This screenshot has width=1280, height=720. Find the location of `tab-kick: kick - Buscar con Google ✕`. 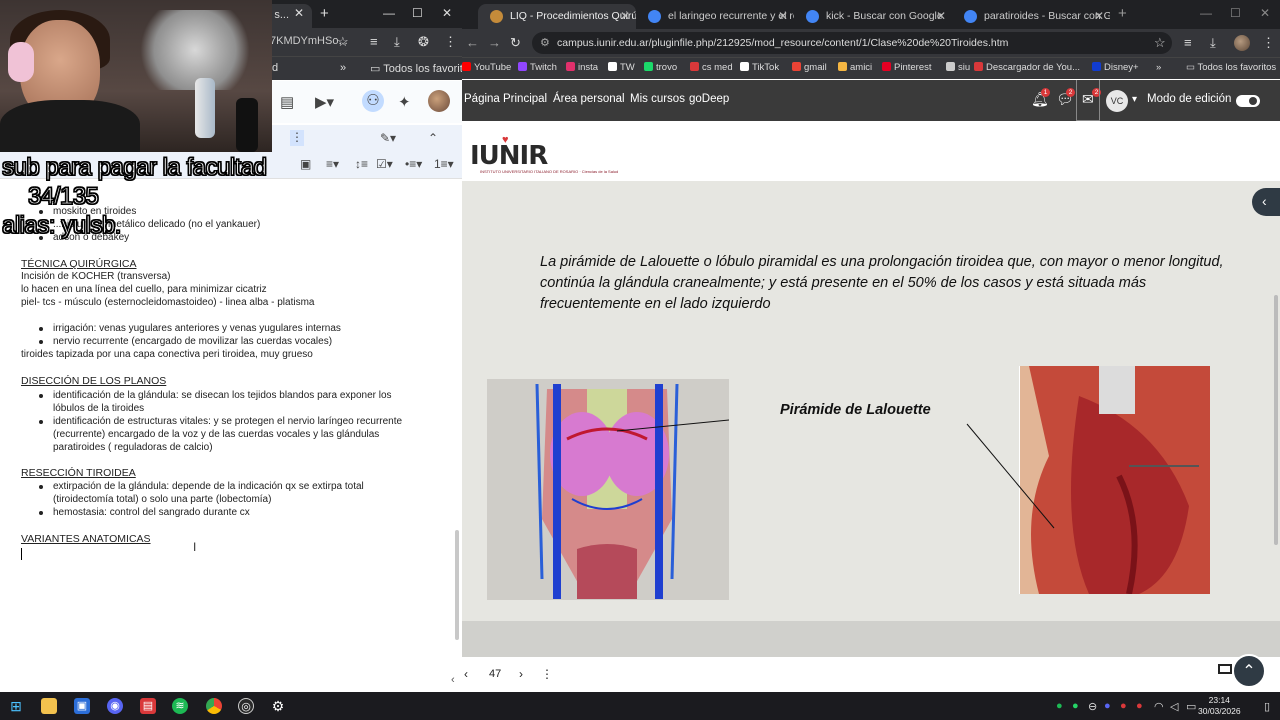

tab-kick: kick - Buscar con Google ✕ is located at coordinates (873, 16).